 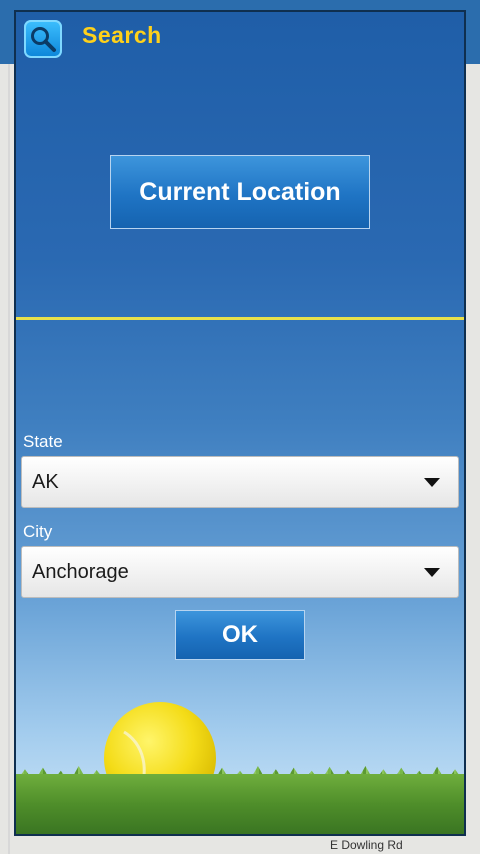 What do you see at coordinates (240, 37) in the screenshot?
I see `dialog-header: Search` at bounding box center [240, 37].